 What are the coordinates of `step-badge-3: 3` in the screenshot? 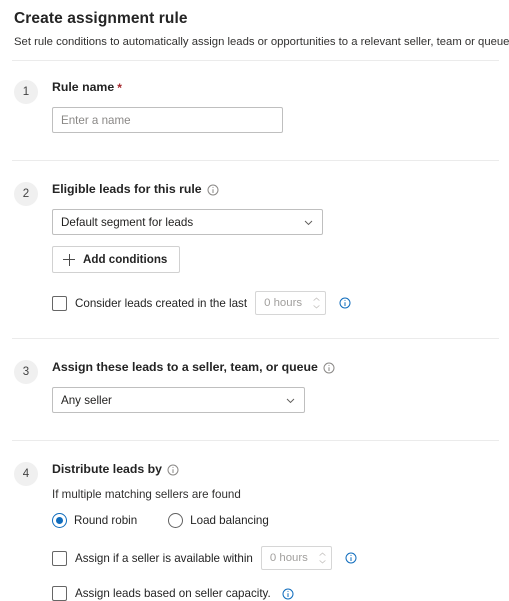 It's located at (26, 372).